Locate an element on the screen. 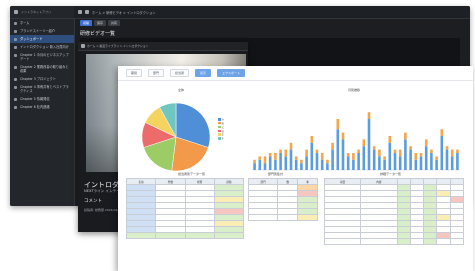 This screenshot has width=475, height=271. share-button: 共有 is located at coordinates (114, 23).